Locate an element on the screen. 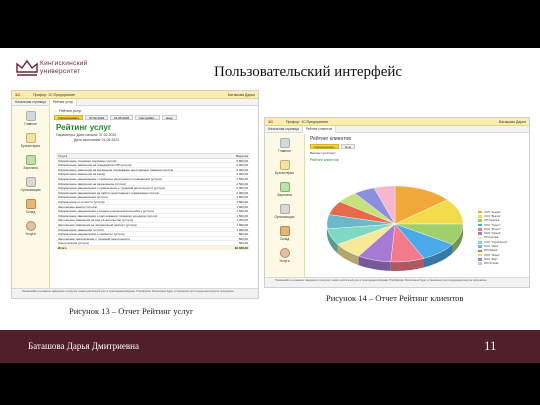 This screenshot has height=405, width=540. col-revenue: Выручка is located at coordinates (242, 156).